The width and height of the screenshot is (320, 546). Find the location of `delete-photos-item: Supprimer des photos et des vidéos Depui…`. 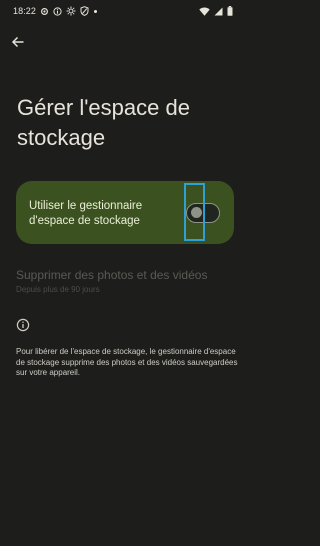

delete-photos-item: Supprimer des photos et des vidéos Depui… is located at coordinates (125, 284).